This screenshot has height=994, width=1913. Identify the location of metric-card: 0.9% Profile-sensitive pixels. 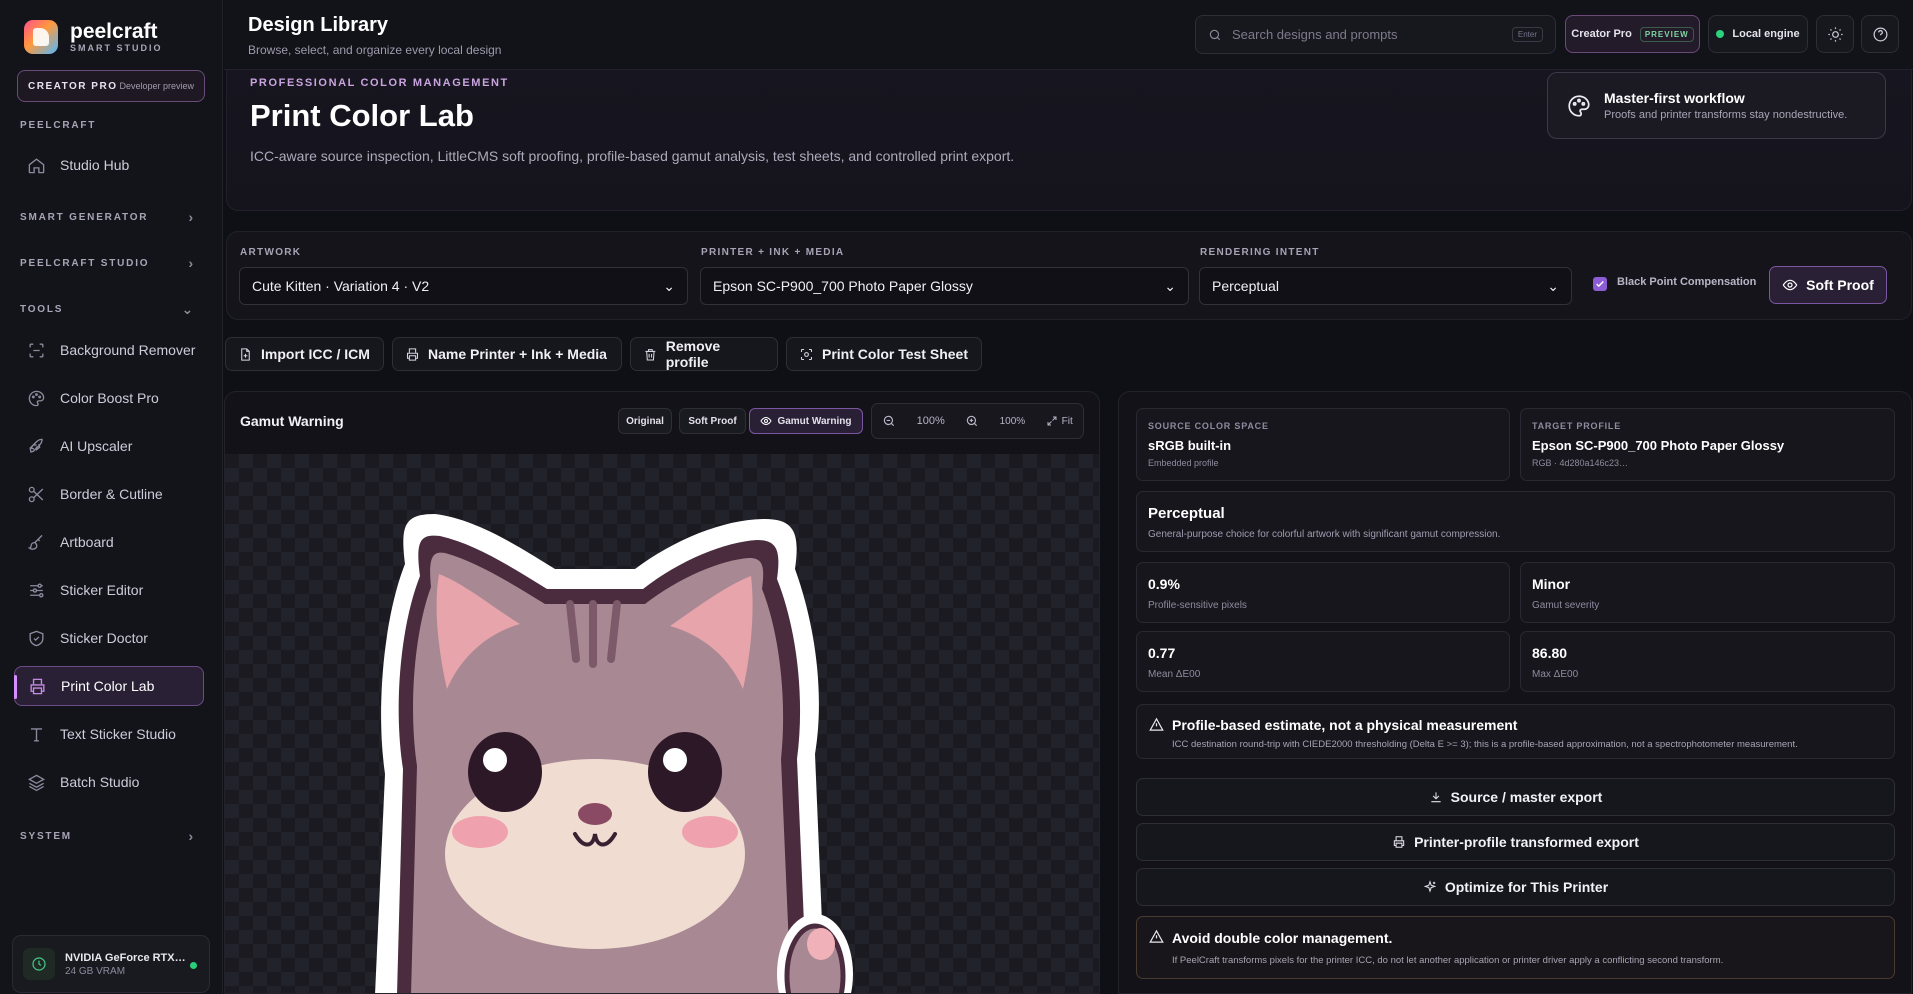
(1323, 592).